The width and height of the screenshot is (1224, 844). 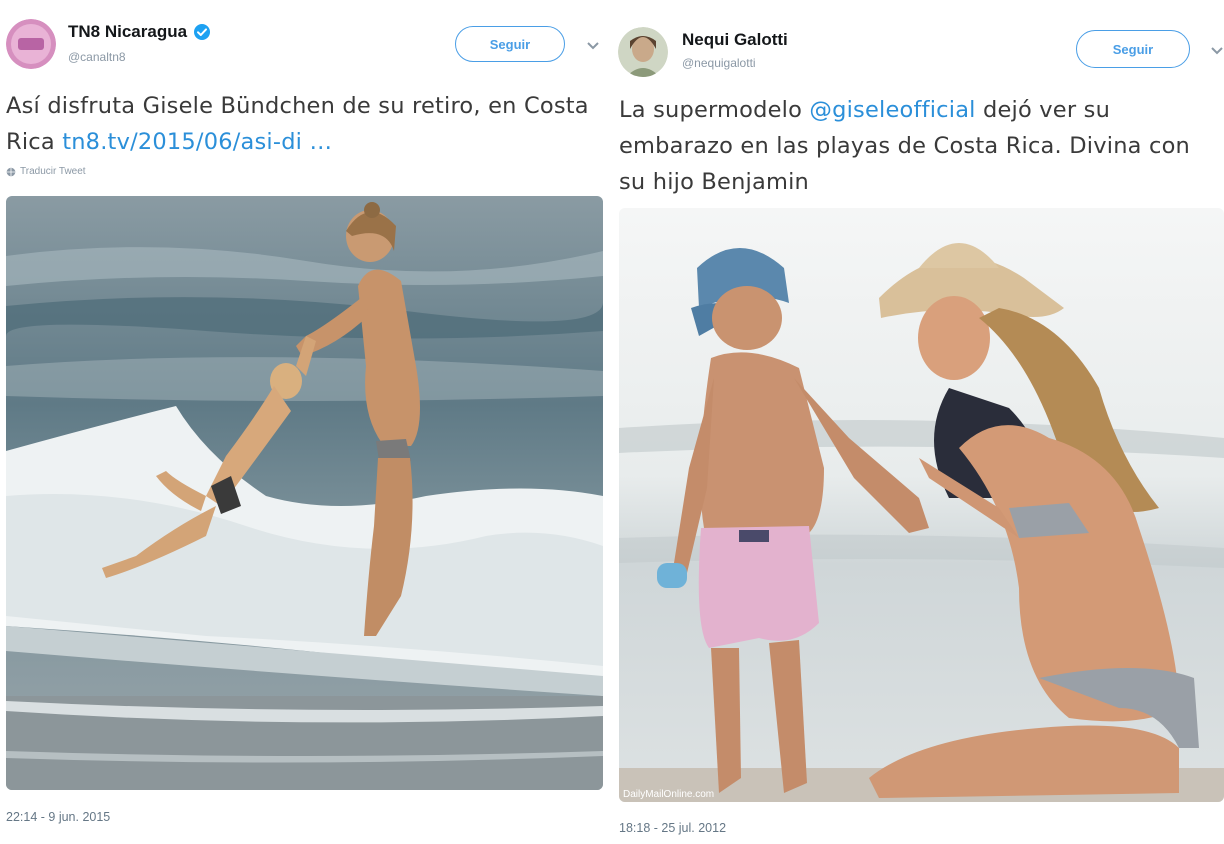 I want to click on user-handle: @canaltn8, so click(x=97, y=57).